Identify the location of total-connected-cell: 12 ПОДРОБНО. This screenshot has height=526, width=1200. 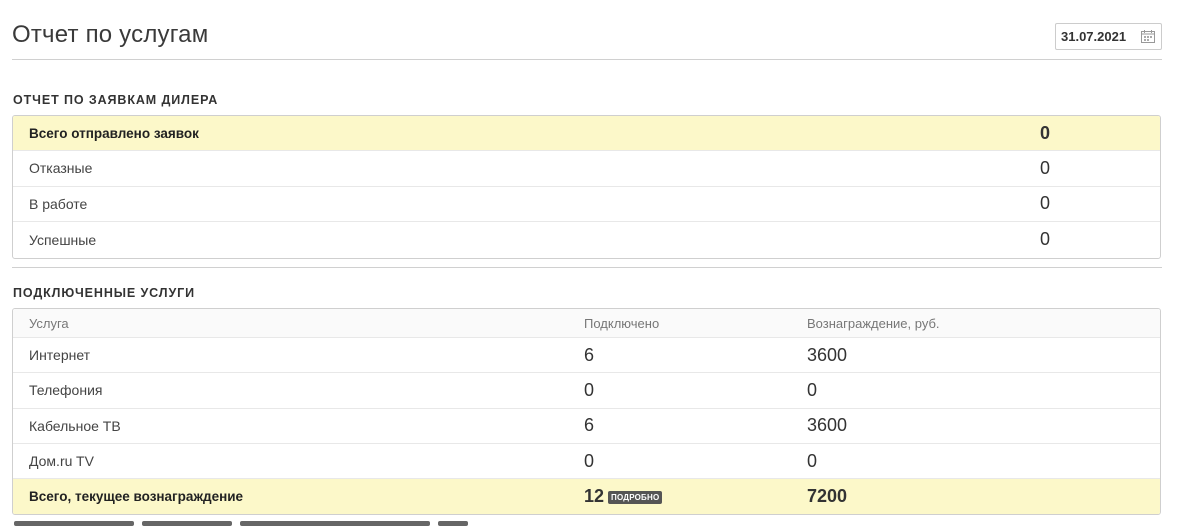
(623, 496).